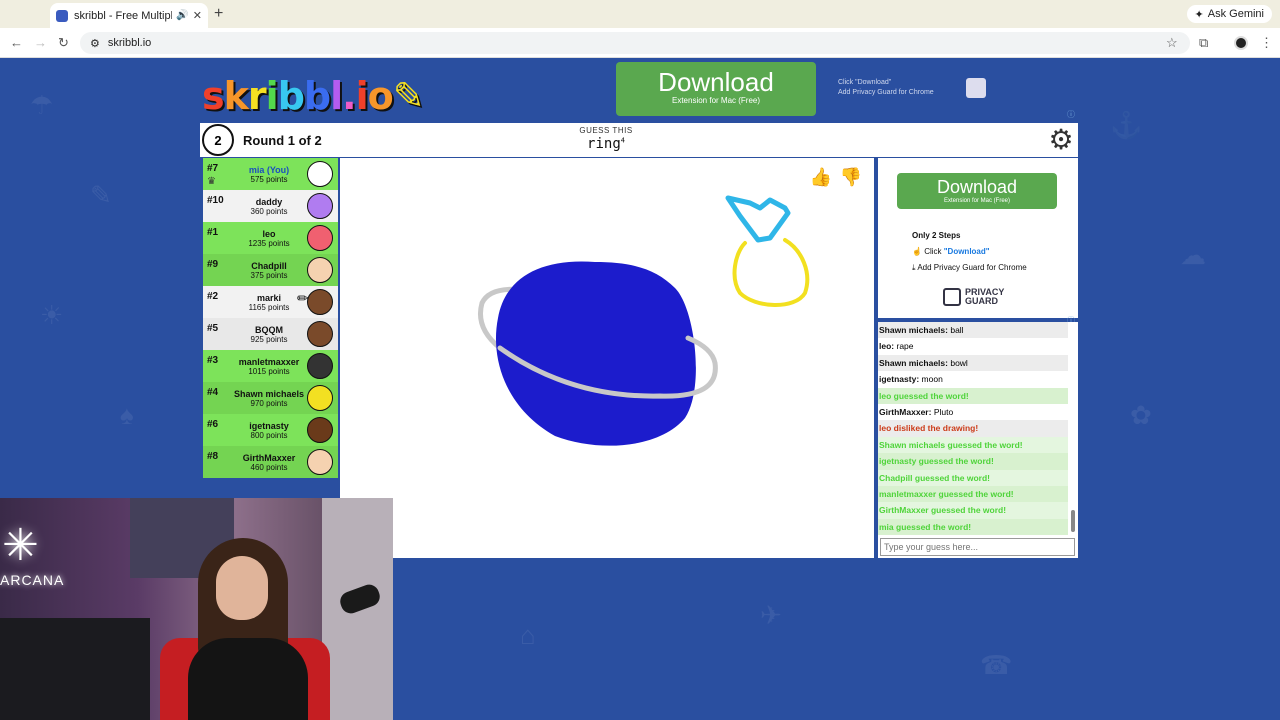 The width and height of the screenshot is (1280, 720). I want to click on doodle-icon: ⌂, so click(528, 635).